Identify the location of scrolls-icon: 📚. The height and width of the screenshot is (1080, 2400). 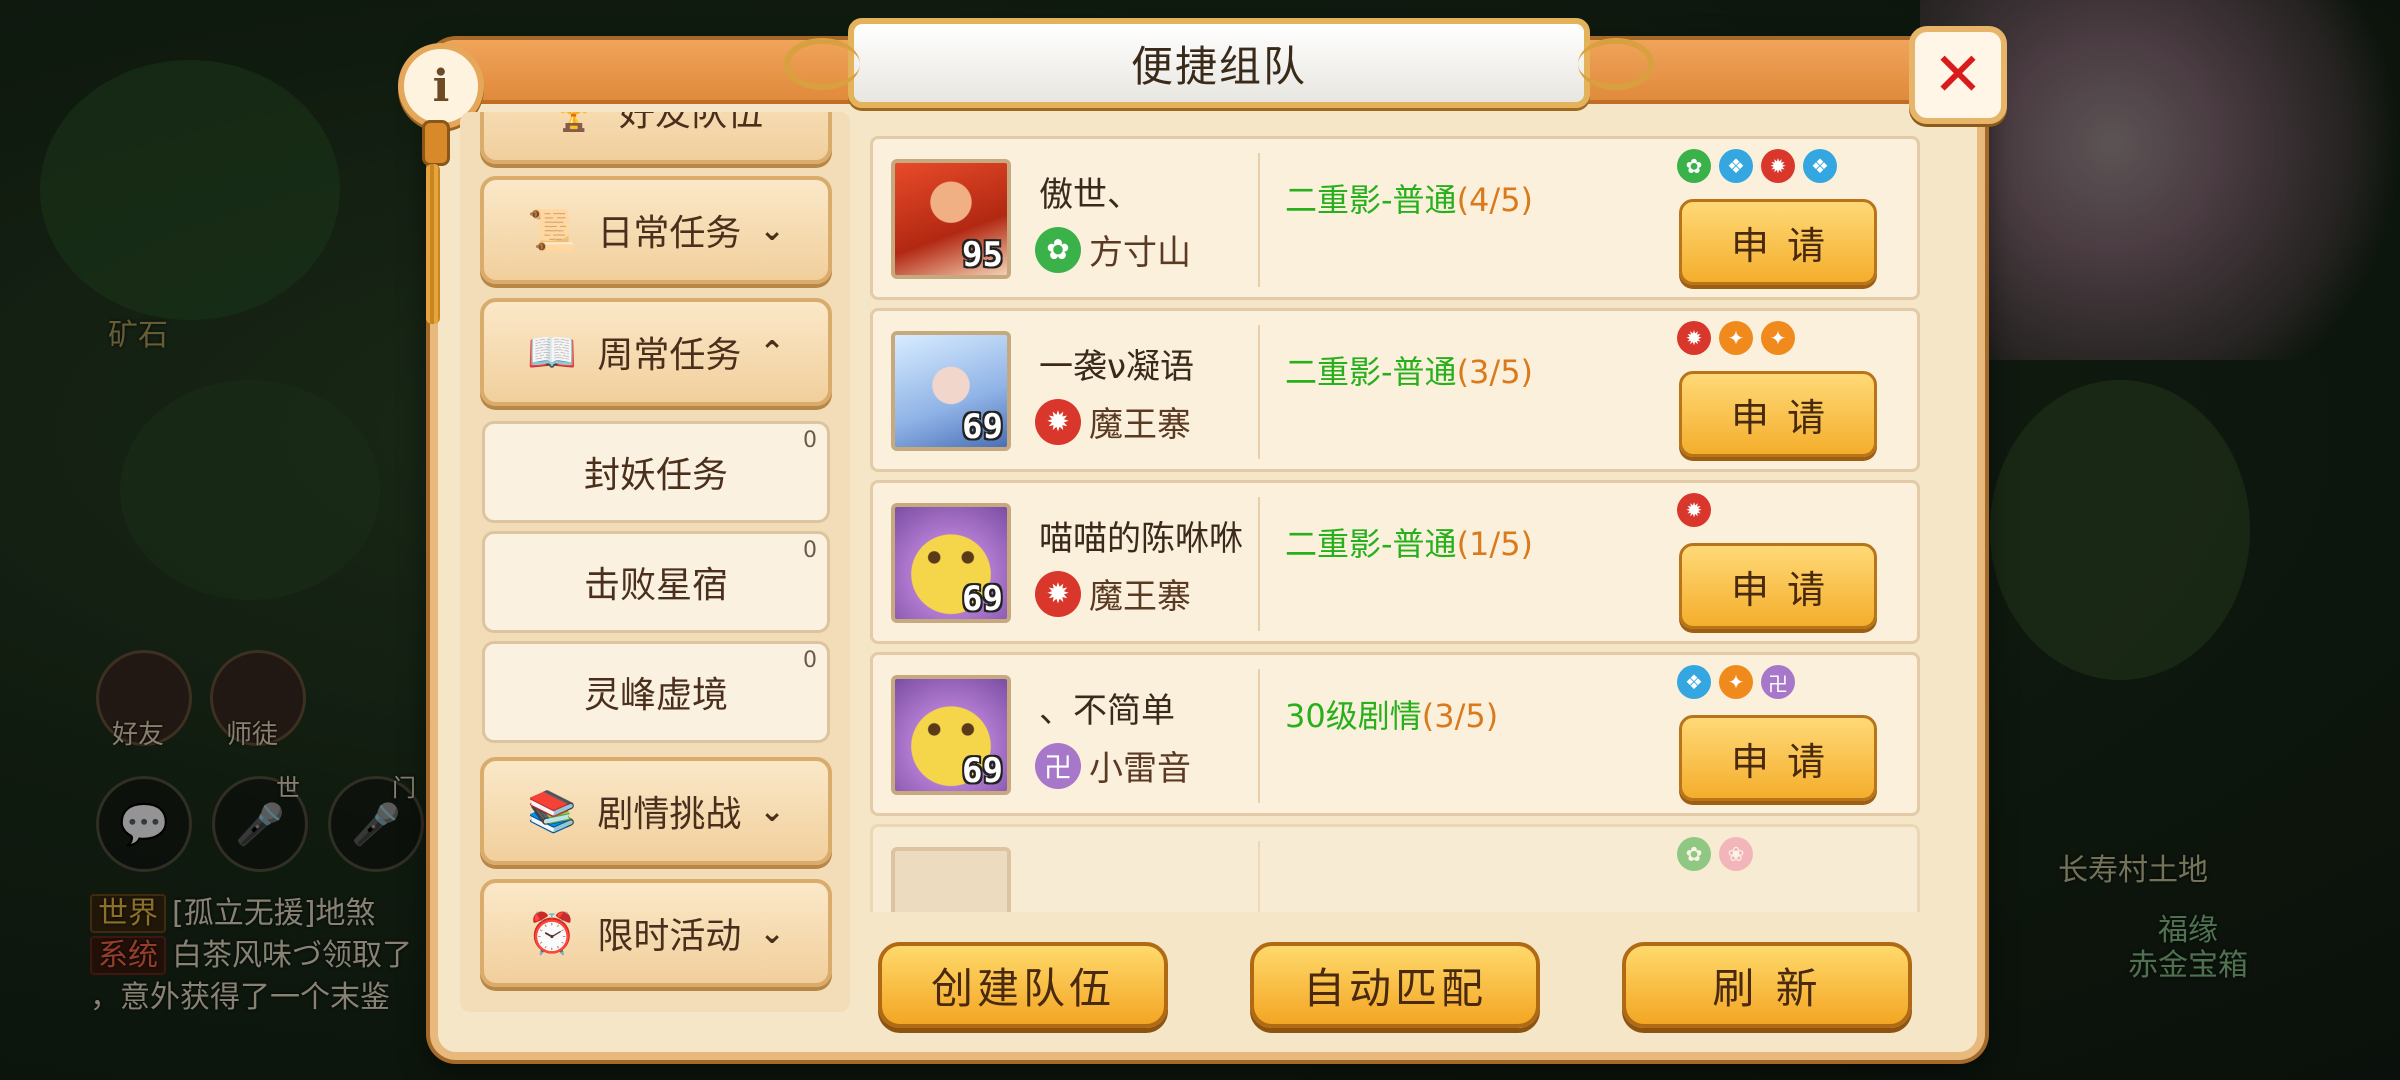
(552, 811).